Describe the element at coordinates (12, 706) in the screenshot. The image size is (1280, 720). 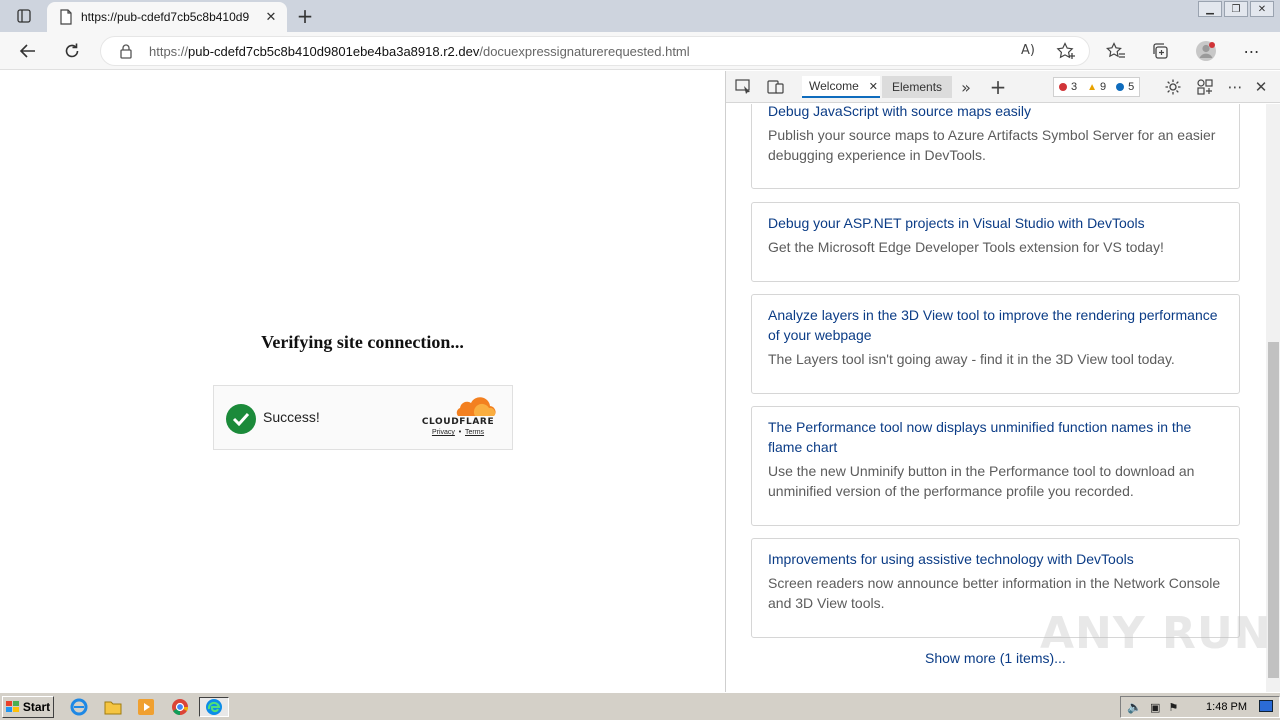
I see `windows-logo-icon` at that location.